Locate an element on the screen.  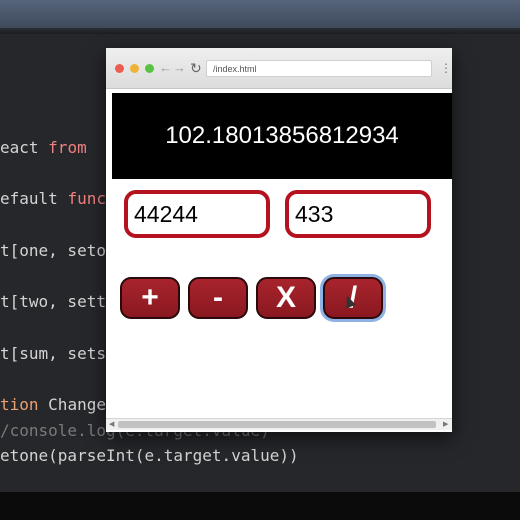
result-display: 102.18013856812934 is located at coordinates (282, 136).